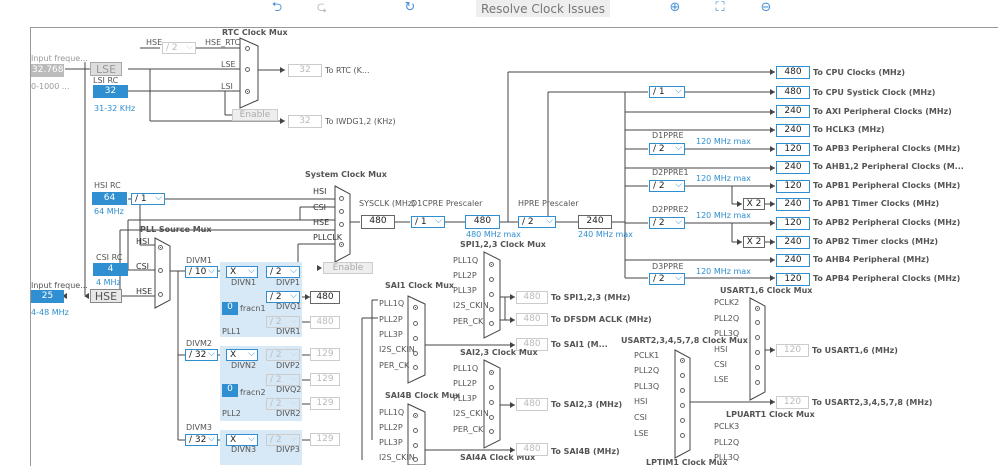 This screenshot has height=468, width=998. Describe the element at coordinates (491, 323) in the screenshot. I see `spi-radio-per` at that location.